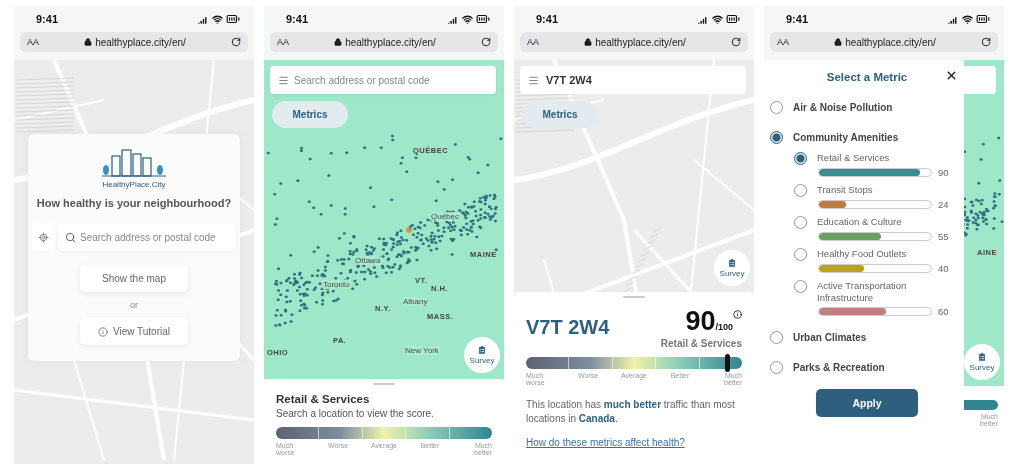 This screenshot has height=469, width=1012. I want to click on logo-text: HealthyPlace.City, so click(134, 184).